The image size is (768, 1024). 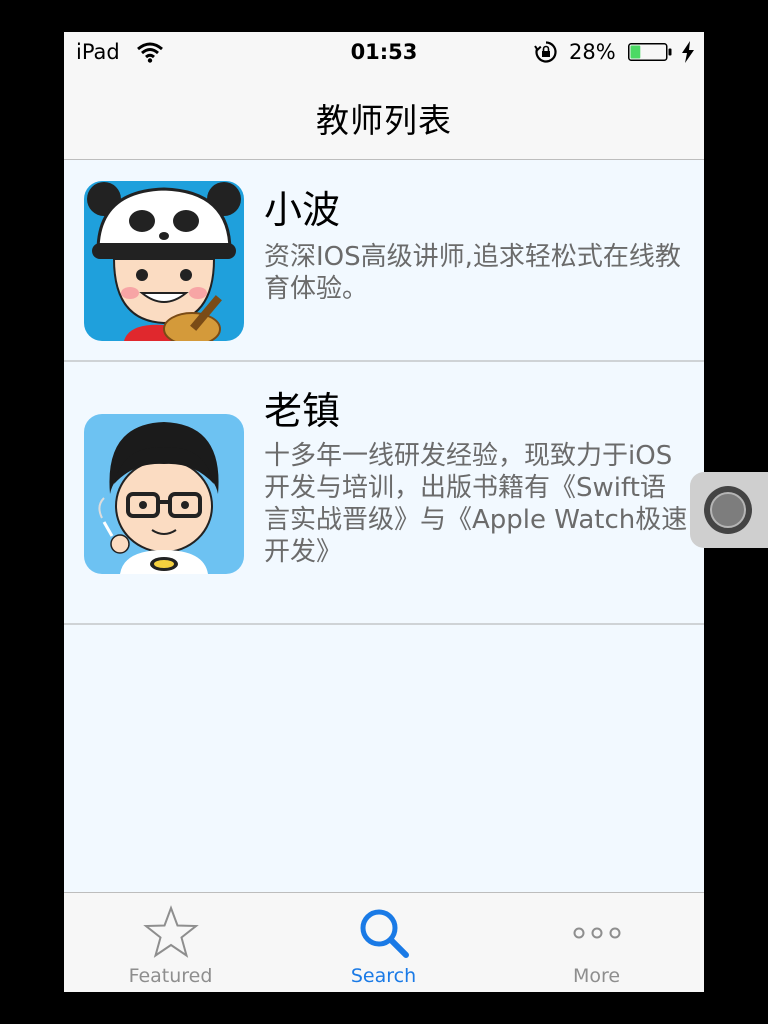 I want to click on teacher-name: 小波, so click(x=302, y=210).